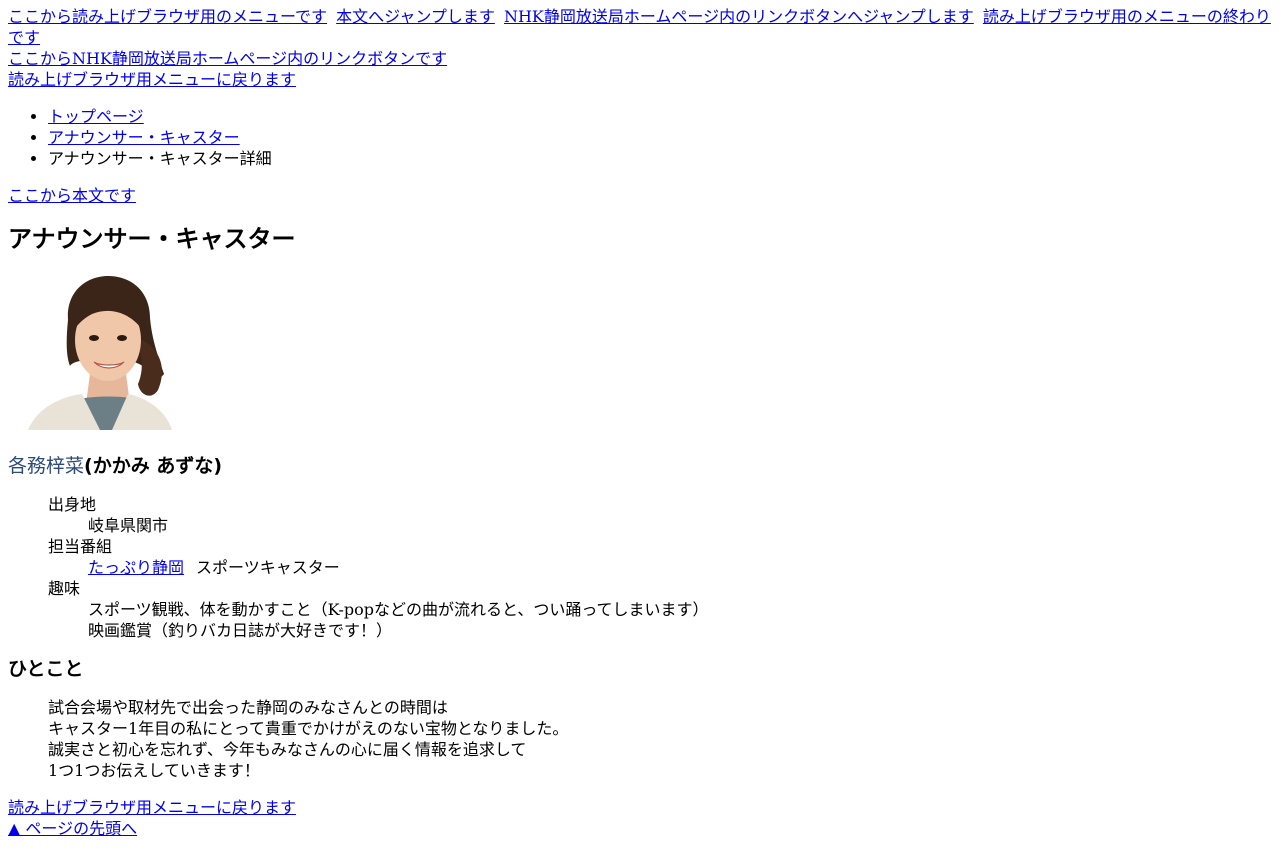  I want to click on page-title: アナウンサー・キャスター, so click(152, 239).